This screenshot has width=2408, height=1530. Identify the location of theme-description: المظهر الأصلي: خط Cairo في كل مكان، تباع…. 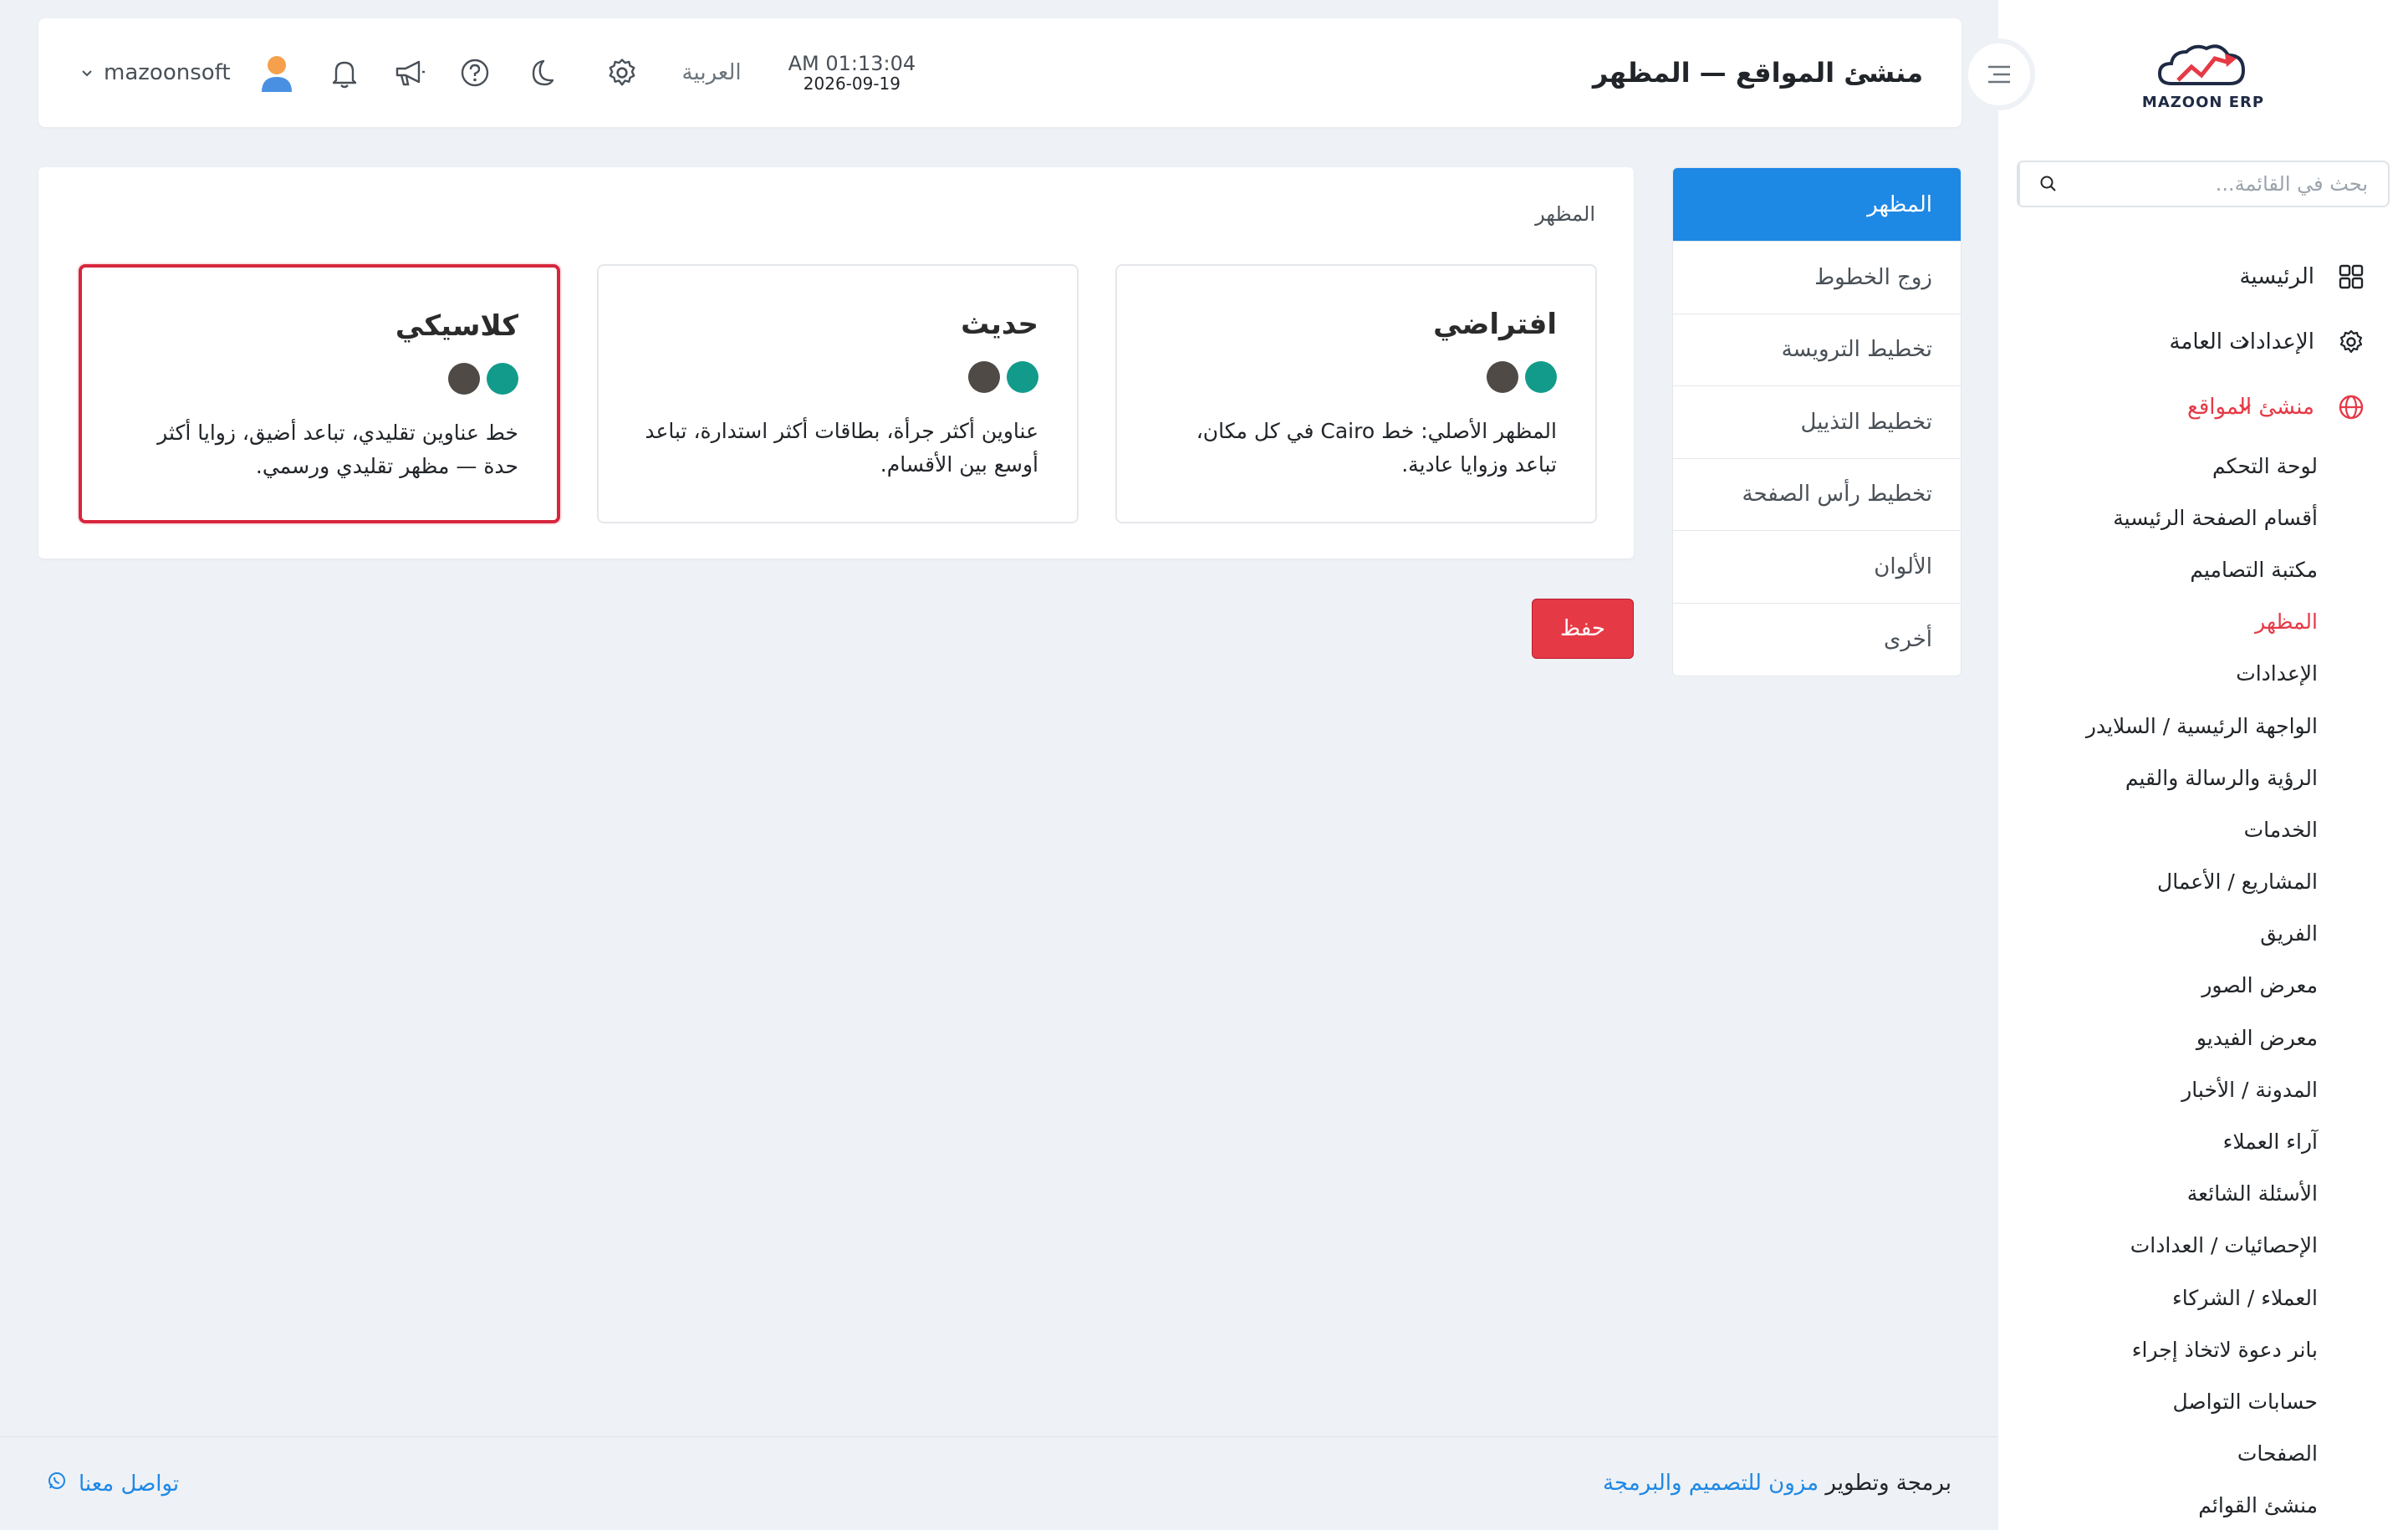
(1377, 448).